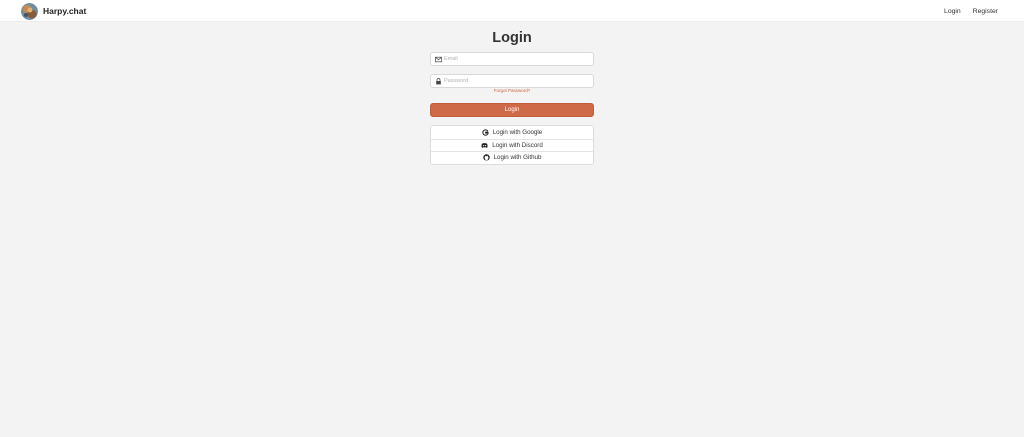  I want to click on login-with-discord-button: Login with Discord, so click(512, 144).